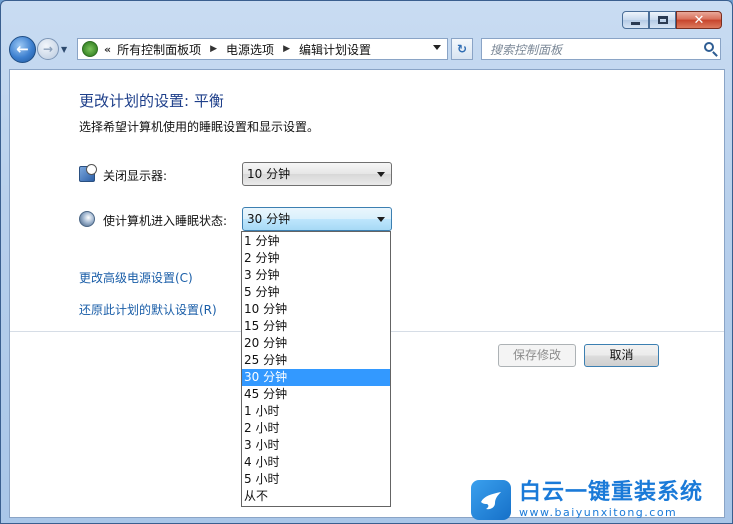 Image resolution: width=733 pixels, height=524 pixels. I want to click on caption-buttons: ✕, so click(672, 20).